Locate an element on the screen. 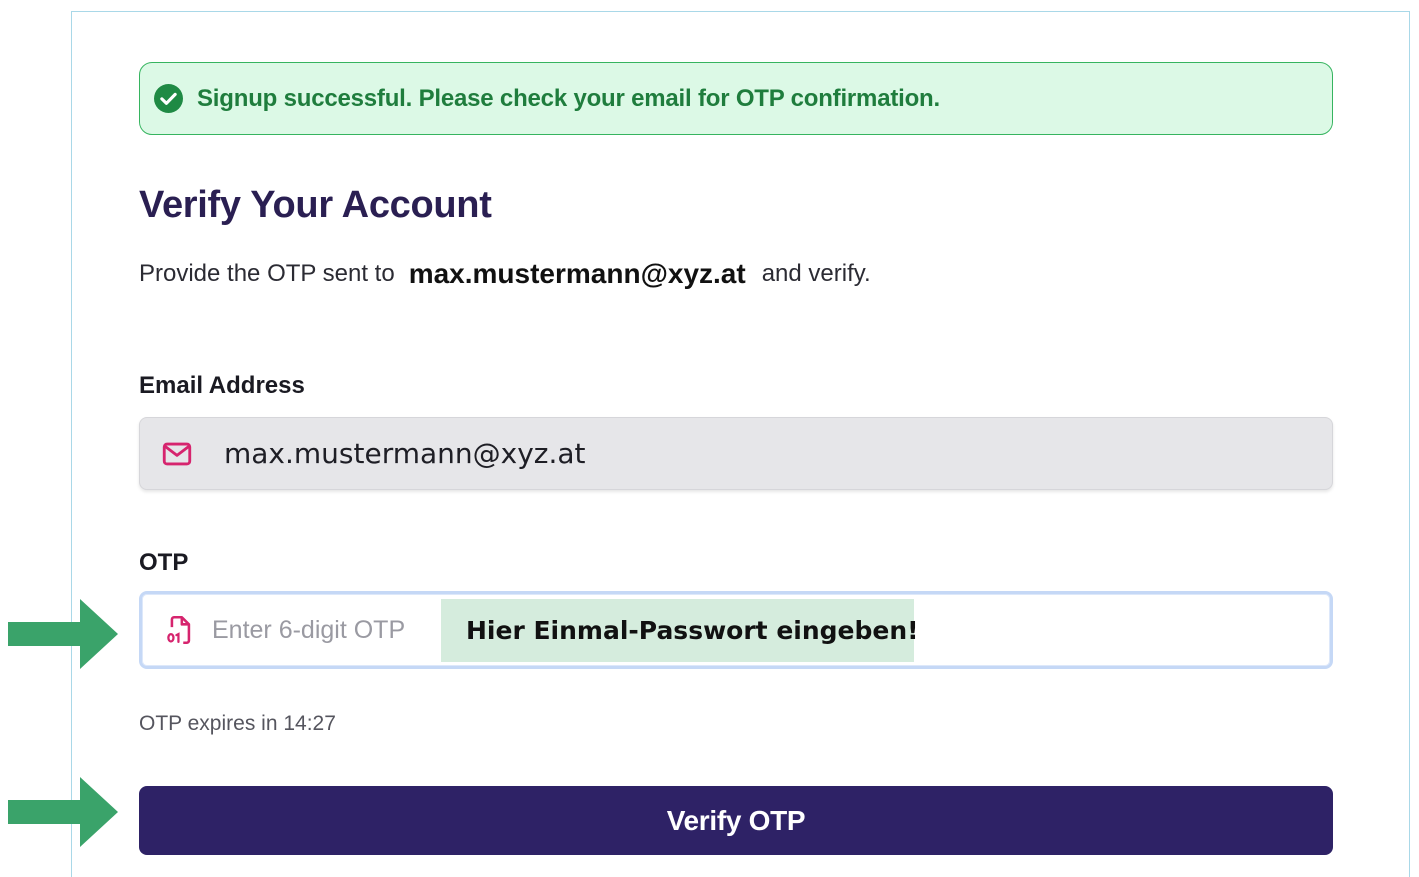  email-field: max.mustermann@xyz.at is located at coordinates (736, 453).